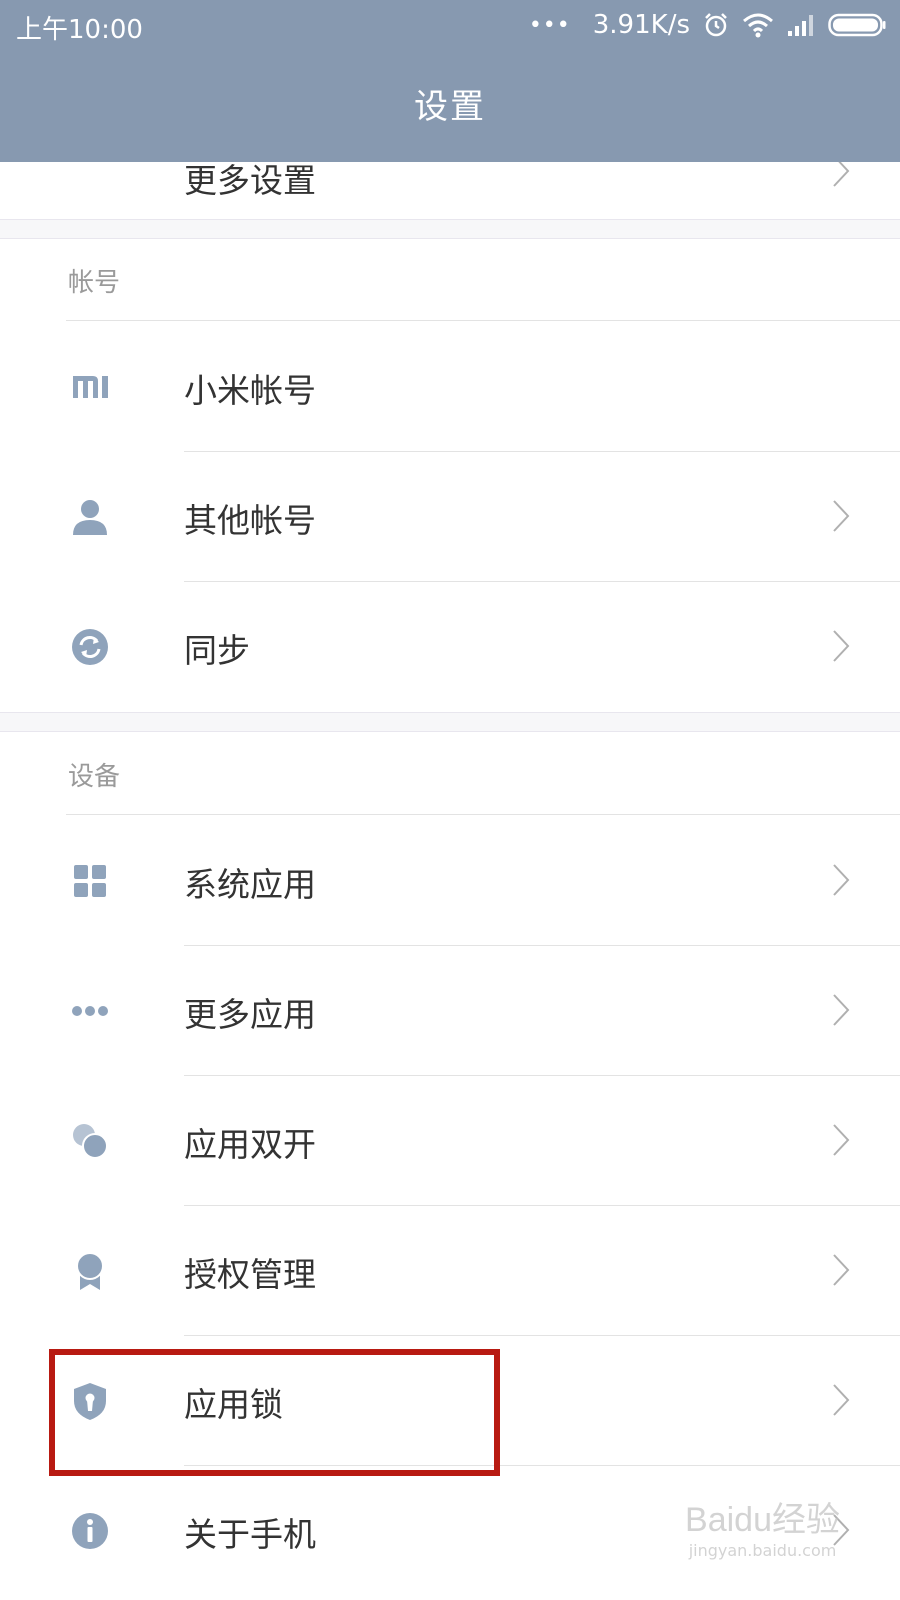 This screenshot has height=1600, width=900. I want to click on grid-icon, so click(90, 881).